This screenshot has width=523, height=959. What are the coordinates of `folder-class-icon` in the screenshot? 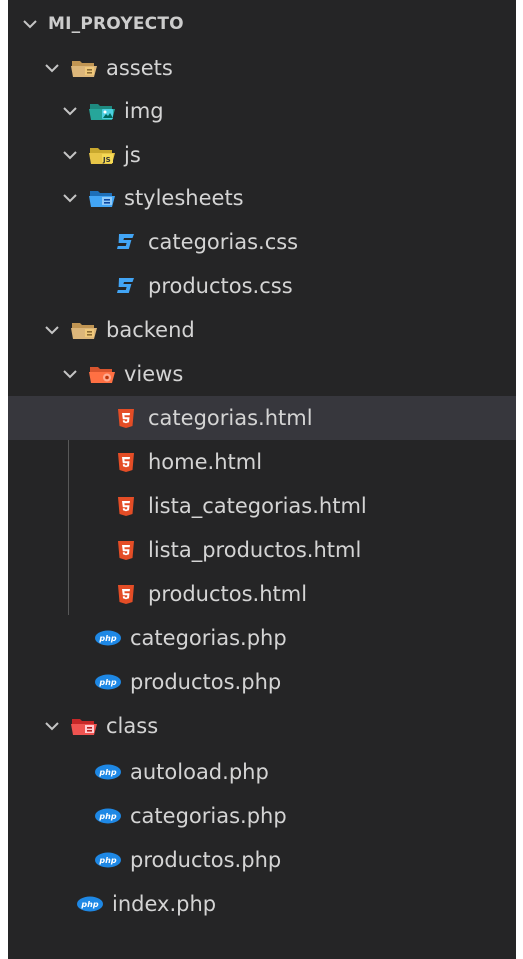 It's located at (84, 727).